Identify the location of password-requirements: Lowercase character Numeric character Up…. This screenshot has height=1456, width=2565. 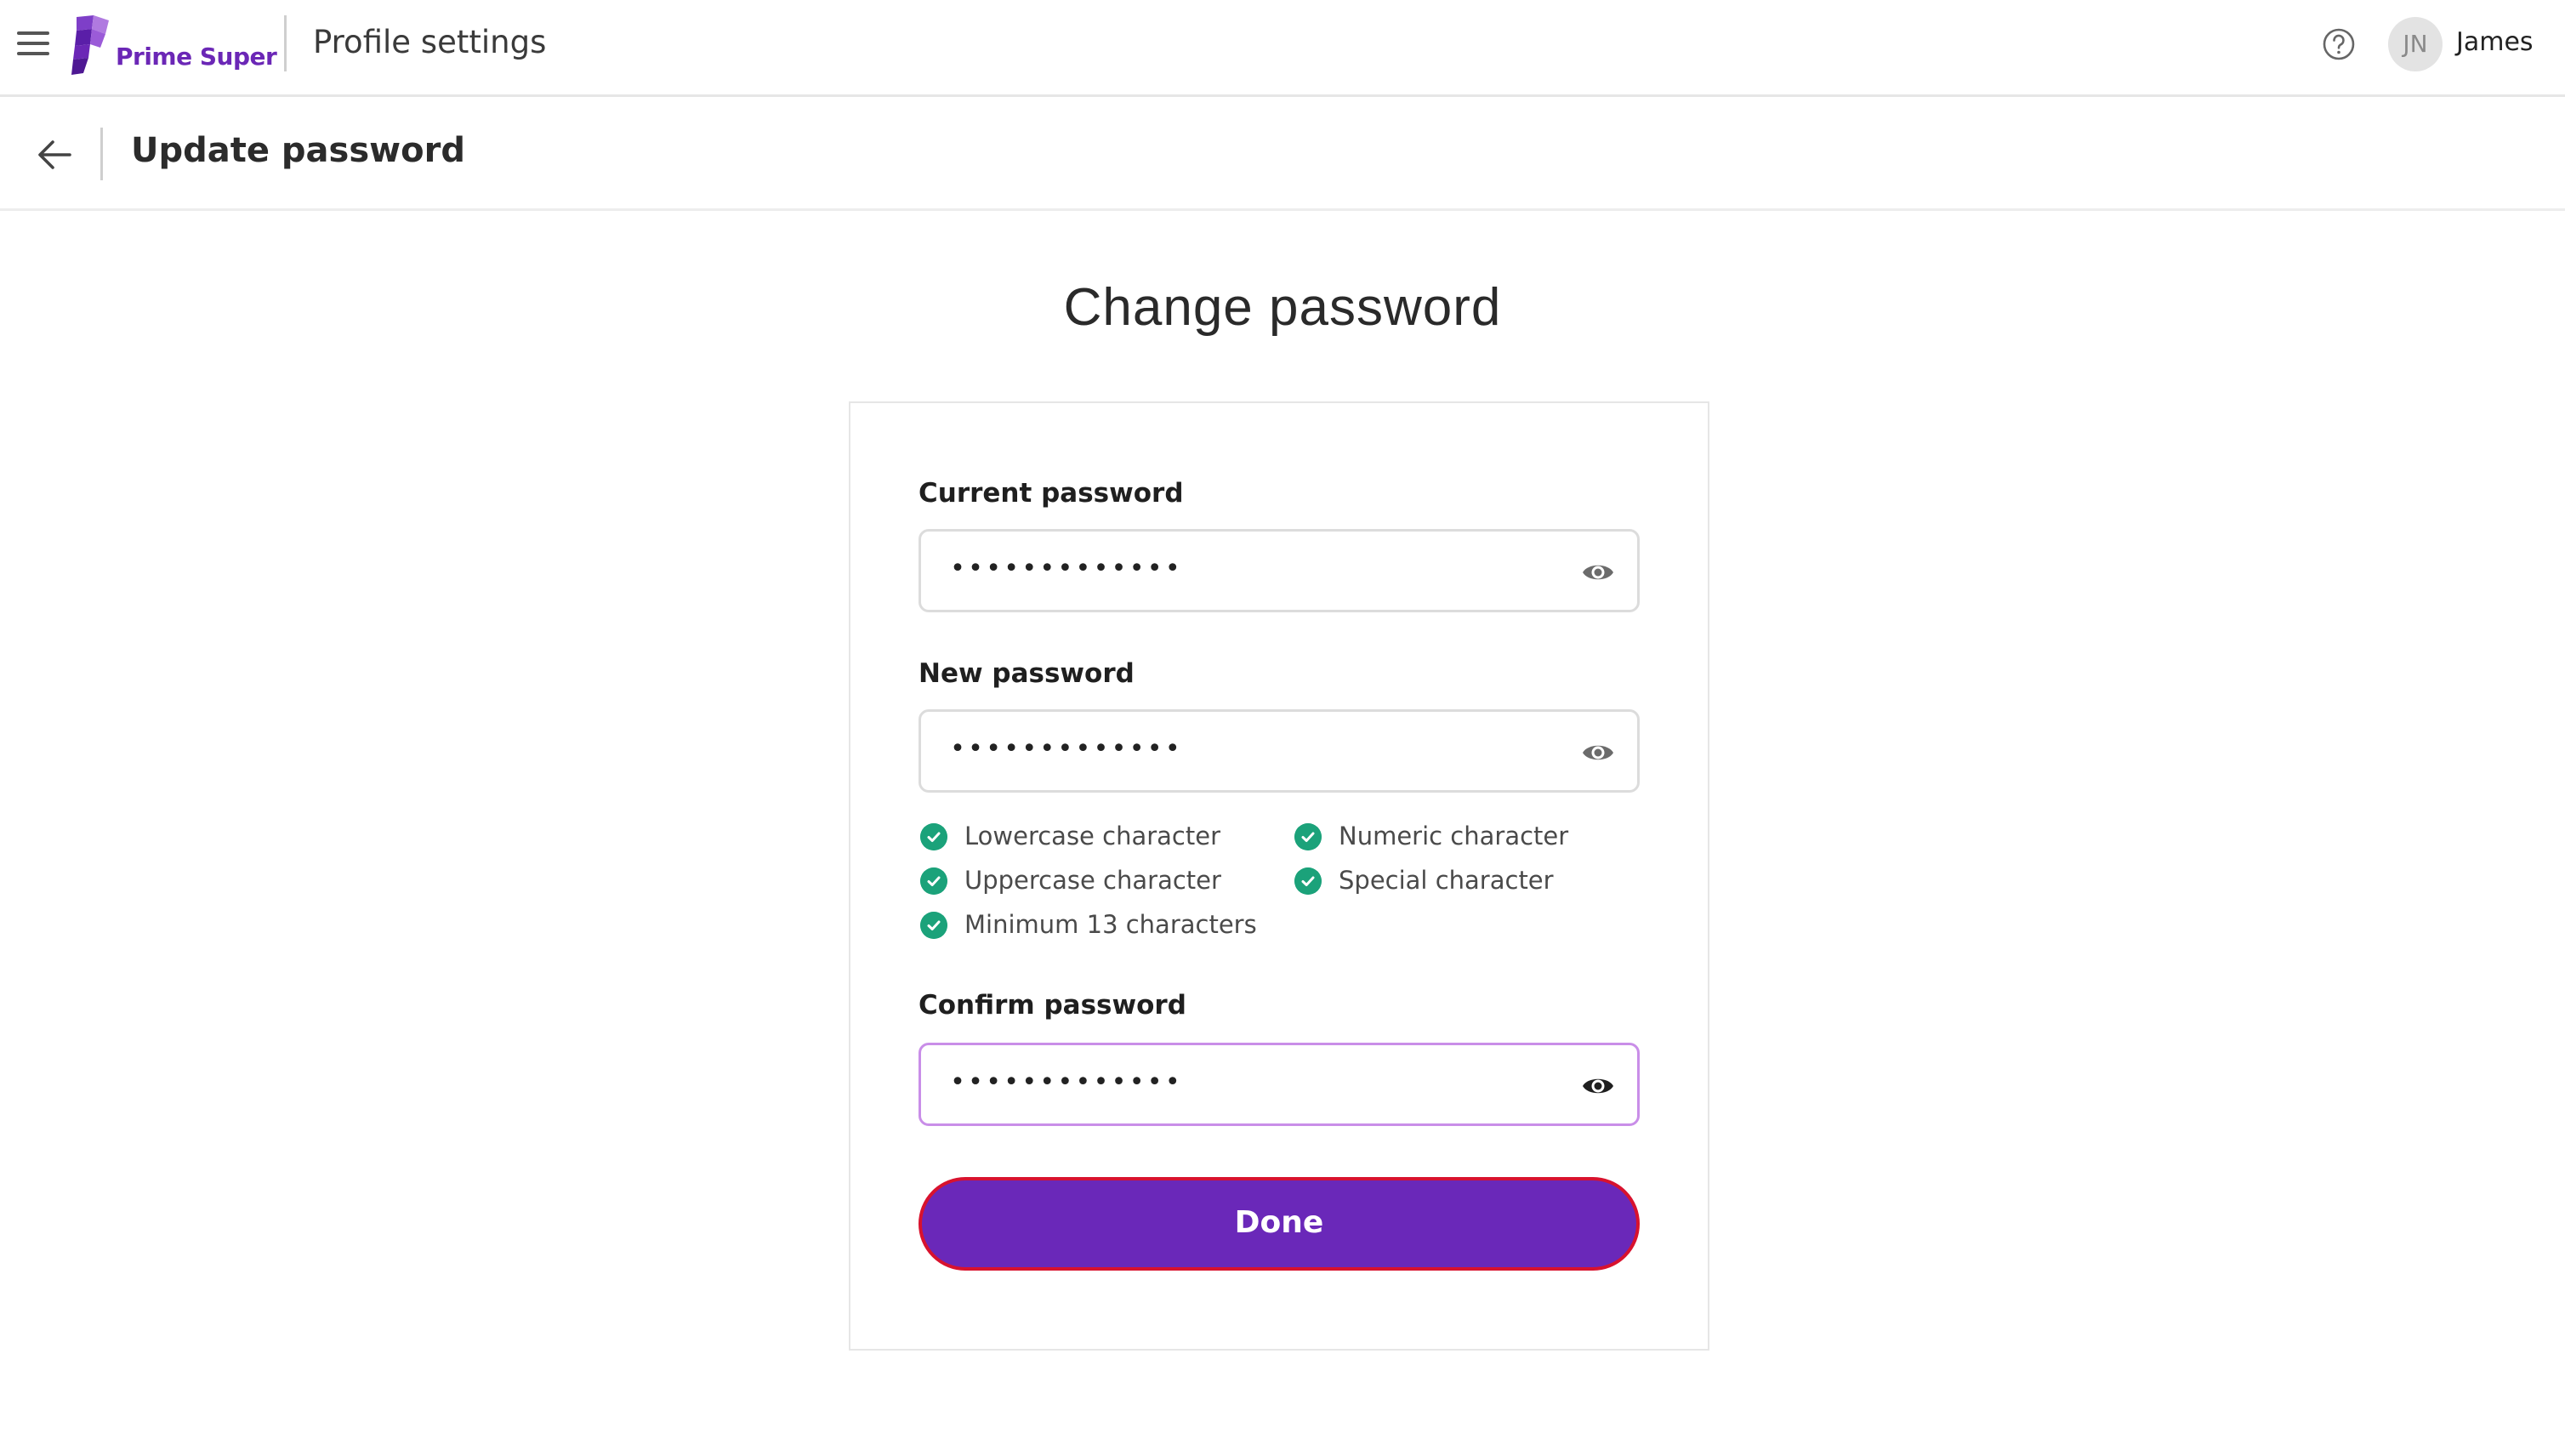
(1286, 888).